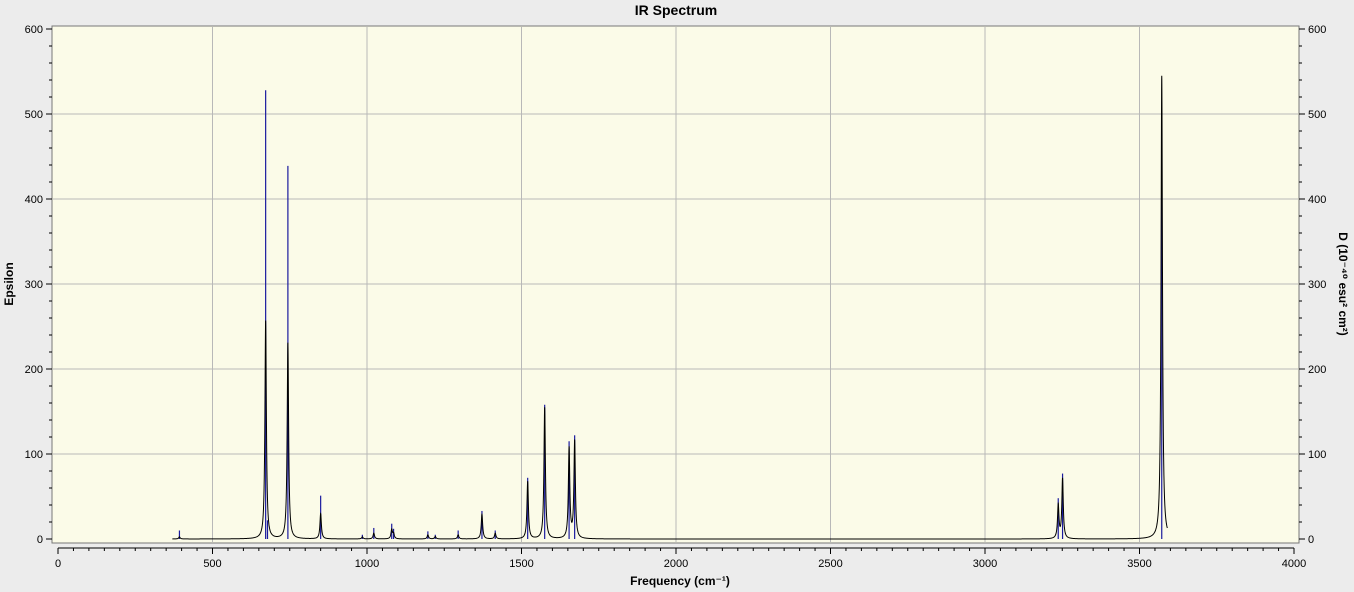 The image size is (1354, 592). Describe the element at coordinates (1317, 30) in the screenshot. I see `y2-tick-label: 600` at that location.